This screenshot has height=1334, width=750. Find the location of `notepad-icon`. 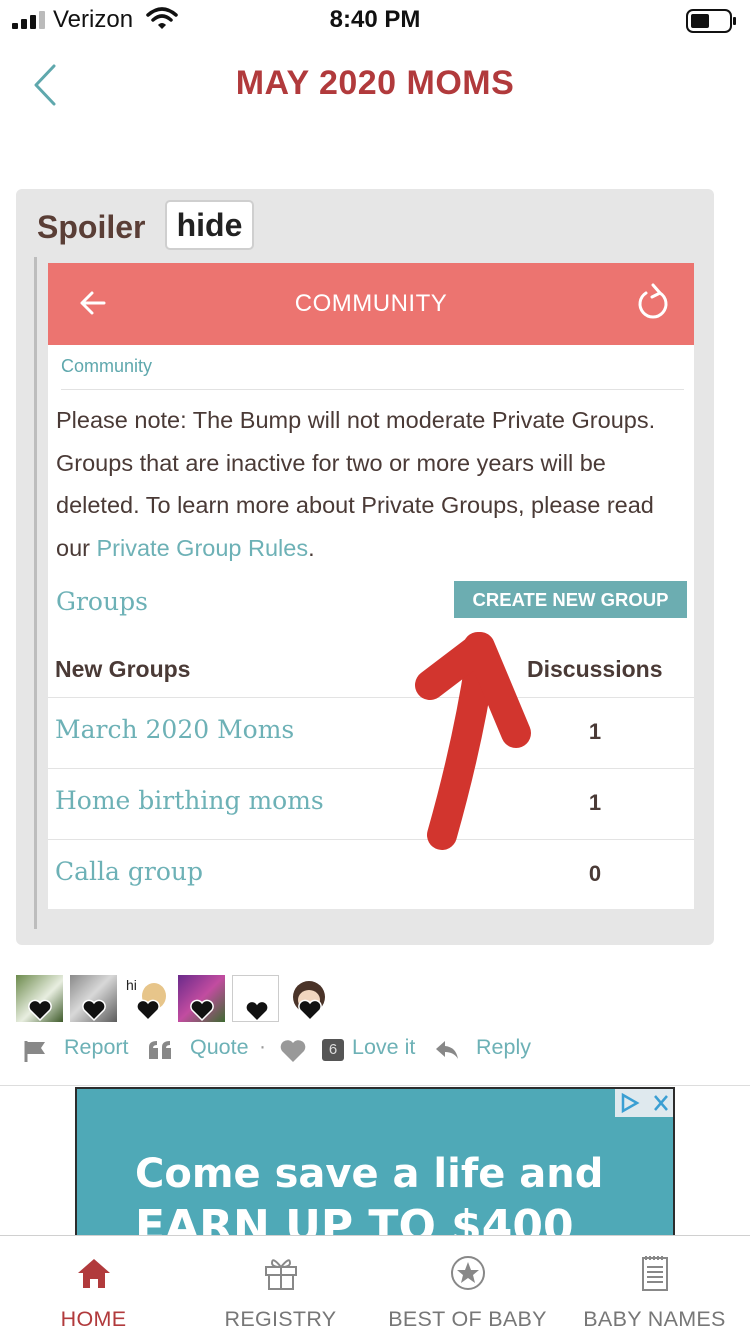

notepad-icon is located at coordinates (655, 1273).